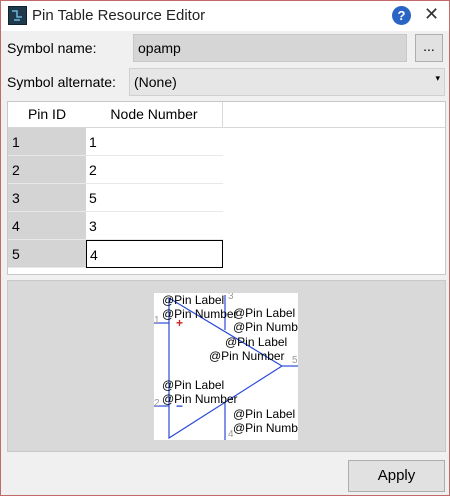 This screenshot has height=496, width=450. What do you see at coordinates (154, 170) in the screenshot?
I see `table-row-node: 2` at bounding box center [154, 170].